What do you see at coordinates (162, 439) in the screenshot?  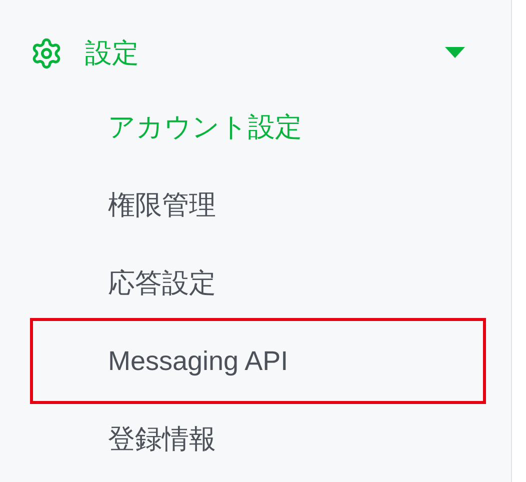 I see `menu-item: 登録情報` at bounding box center [162, 439].